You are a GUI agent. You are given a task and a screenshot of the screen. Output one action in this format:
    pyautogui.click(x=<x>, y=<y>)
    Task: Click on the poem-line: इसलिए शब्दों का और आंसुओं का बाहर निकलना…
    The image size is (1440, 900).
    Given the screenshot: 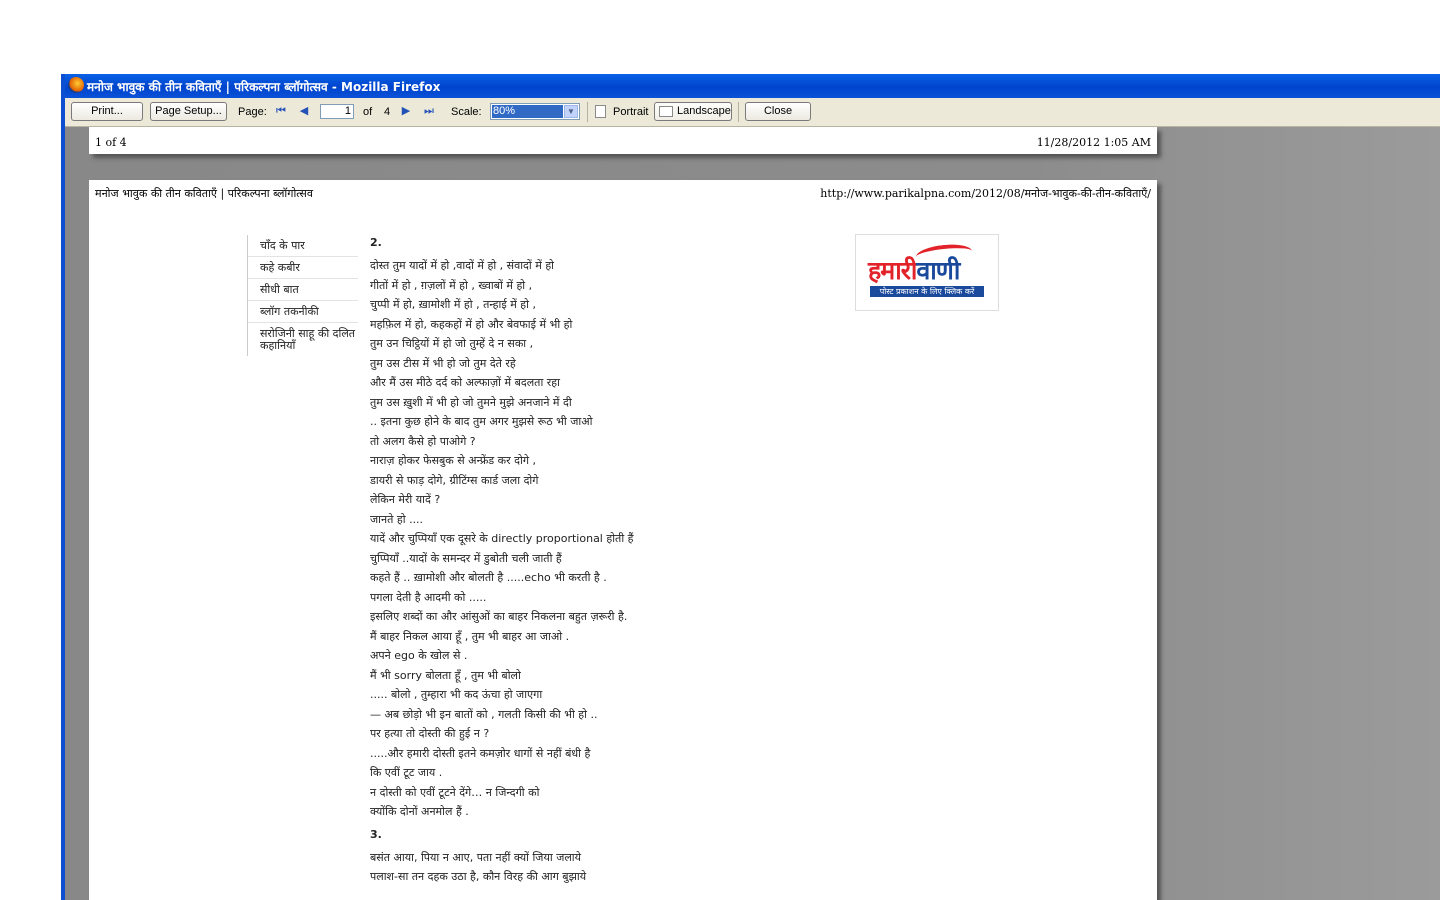 What is the action you would take?
    pyautogui.click(x=499, y=616)
    